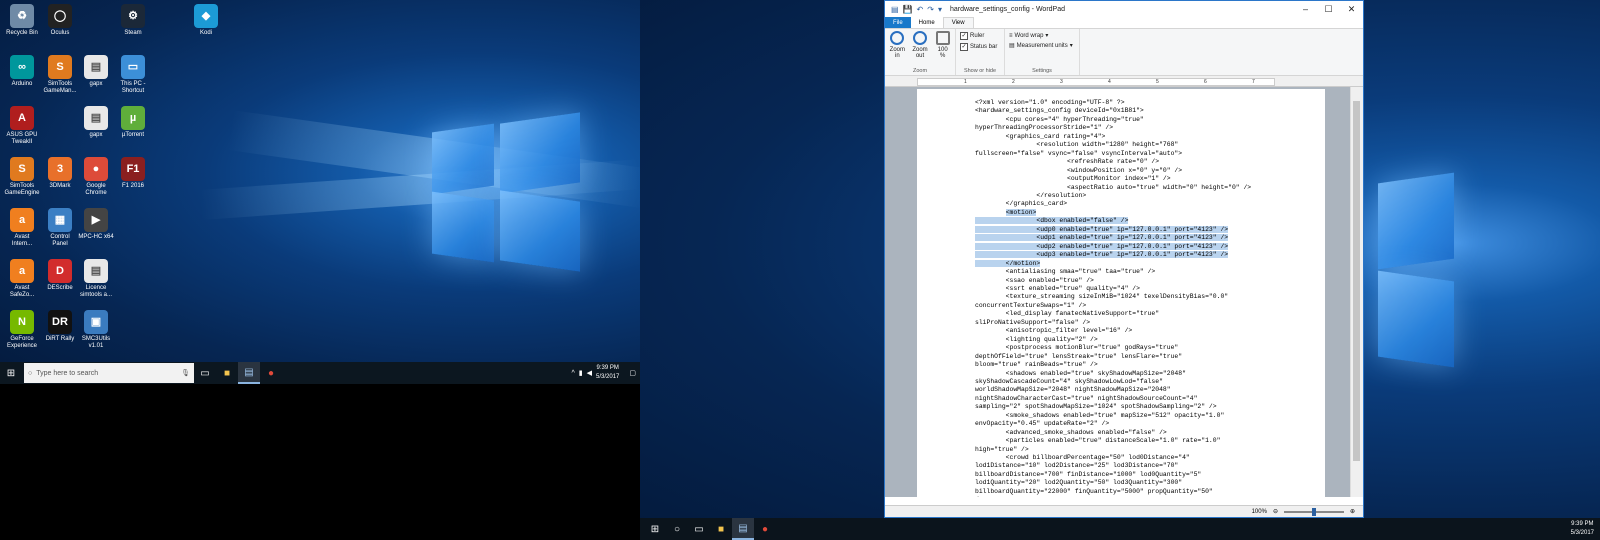 The height and width of the screenshot is (540, 1600). I want to click on desktop-icon: S SimTools GameEngine, so click(22, 177).